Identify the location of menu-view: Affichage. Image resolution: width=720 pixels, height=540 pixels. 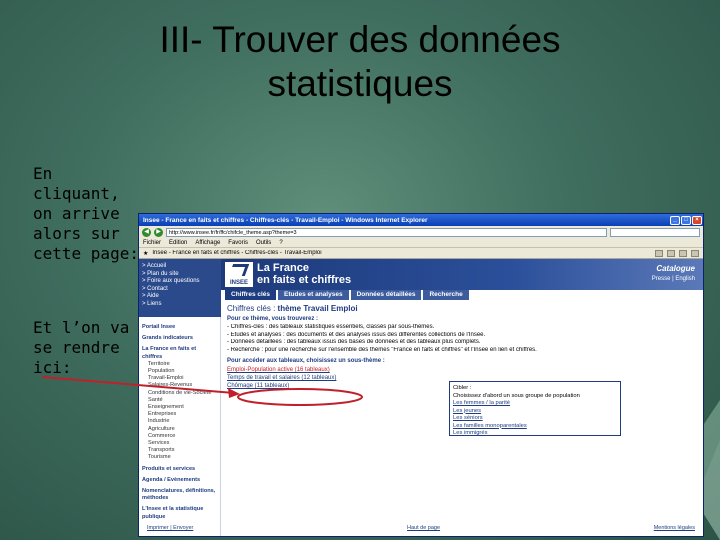
(207, 243).